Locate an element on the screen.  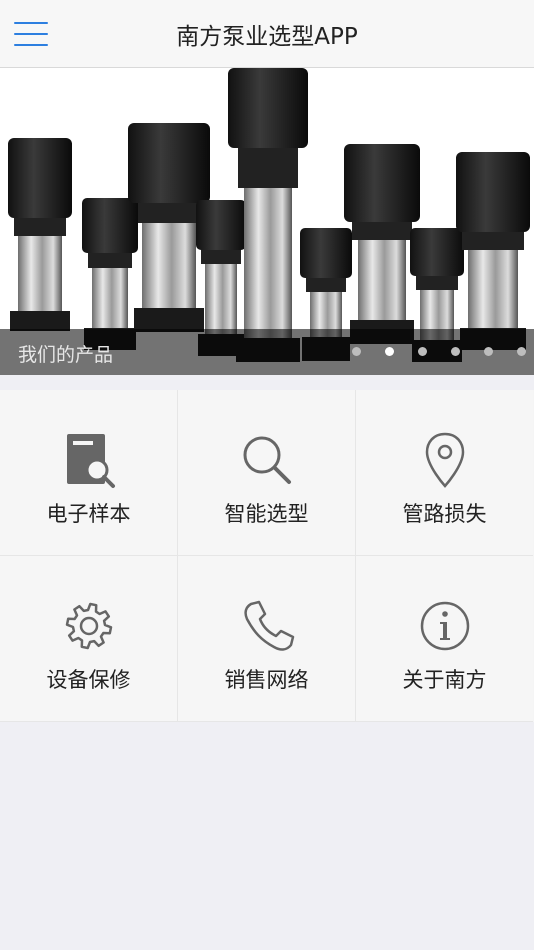
carousel-pagination is located at coordinates (440, 352).